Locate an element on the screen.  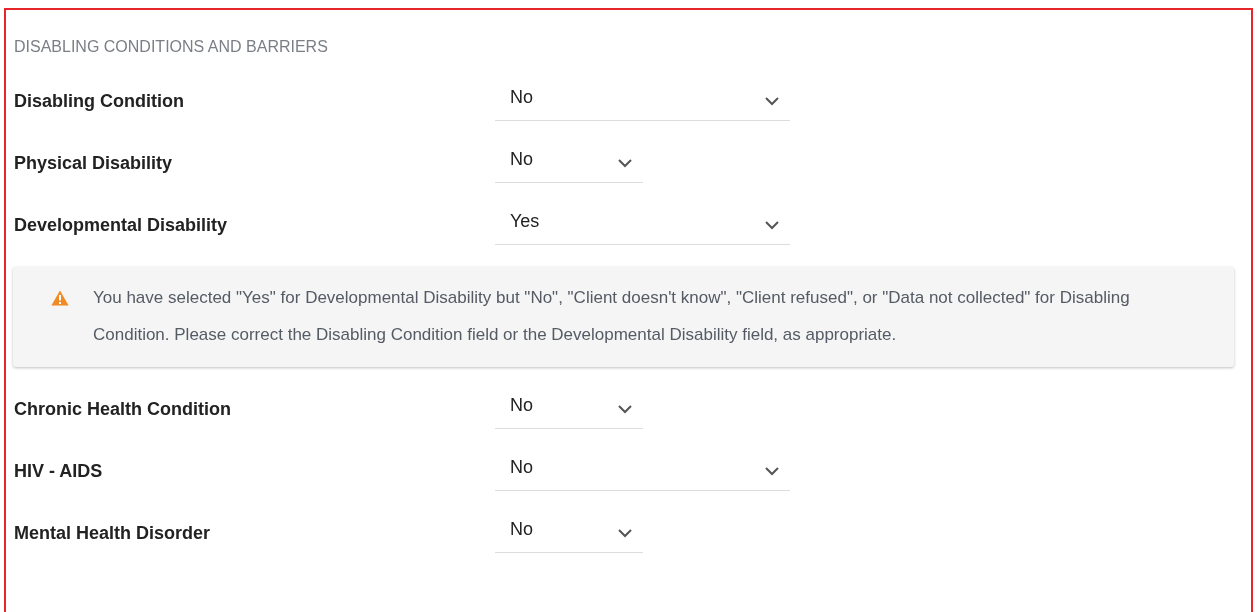
dropdown-select: Yes is located at coordinates (642, 225).